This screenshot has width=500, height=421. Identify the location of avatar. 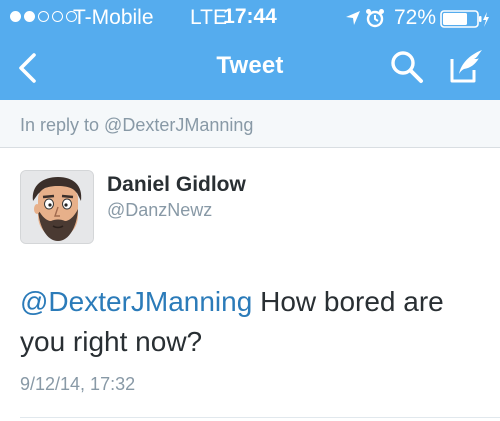
(57, 207).